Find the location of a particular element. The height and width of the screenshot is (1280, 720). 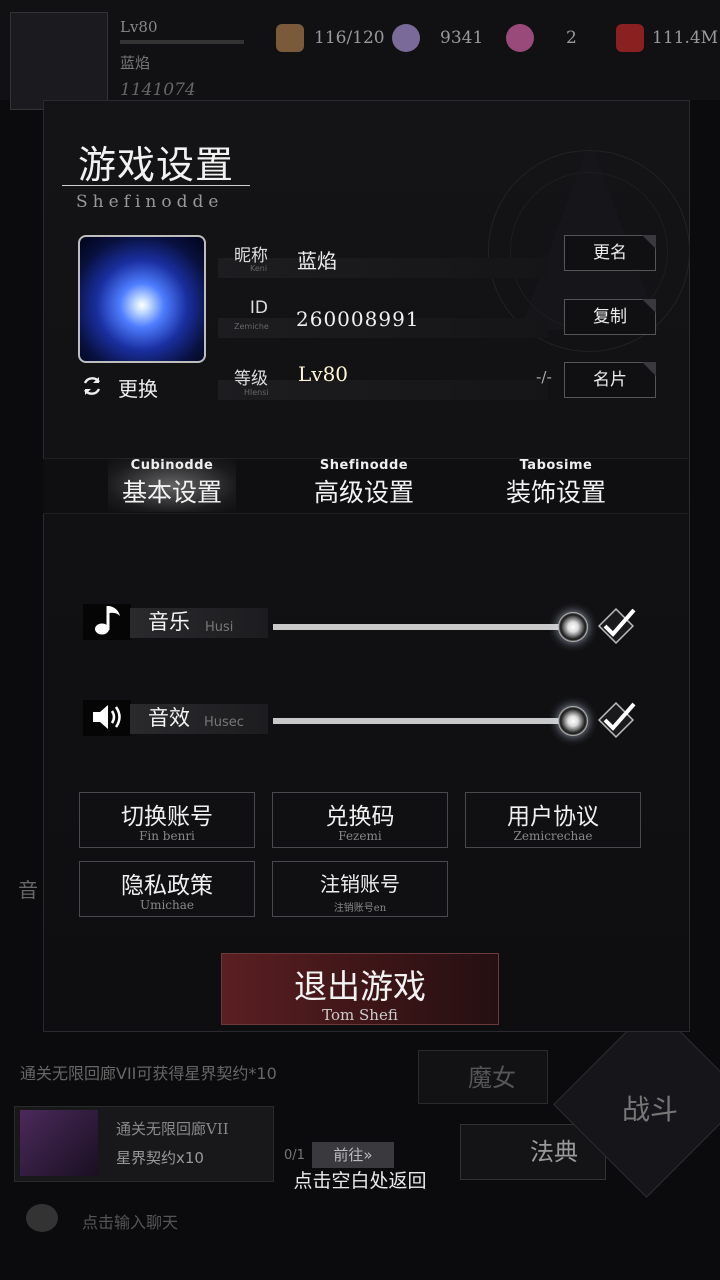

music-checkbox-icon is located at coordinates (616, 626).